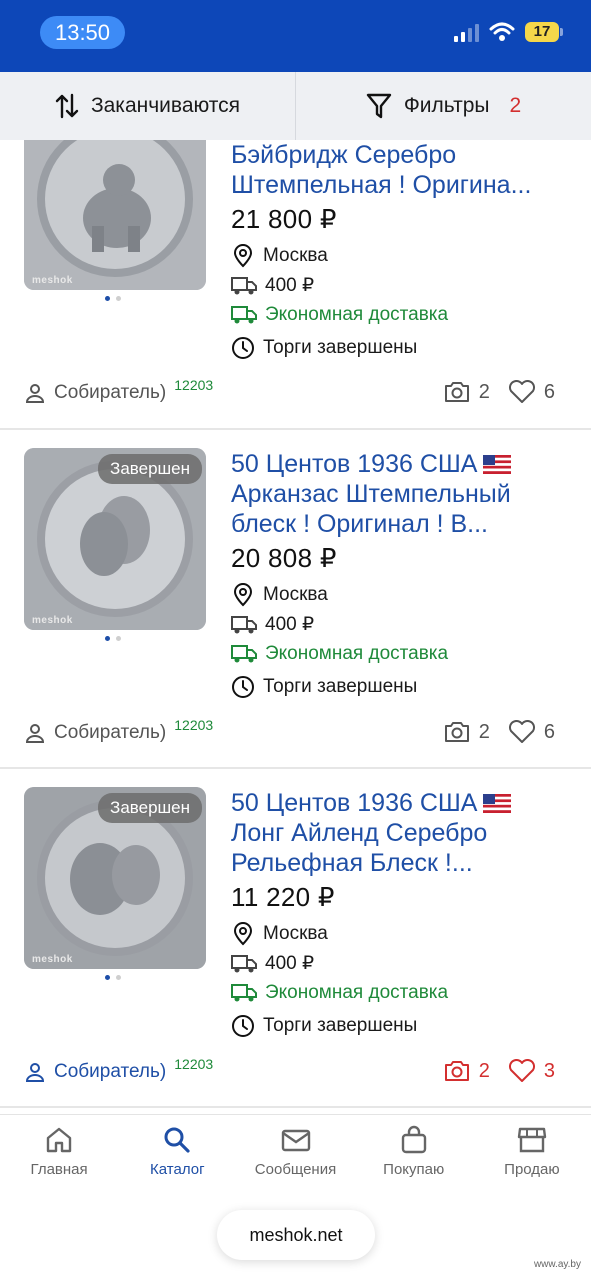  Describe the element at coordinates (59, 1159) in the screenshot. I see `nav-home: Главная` at that location.